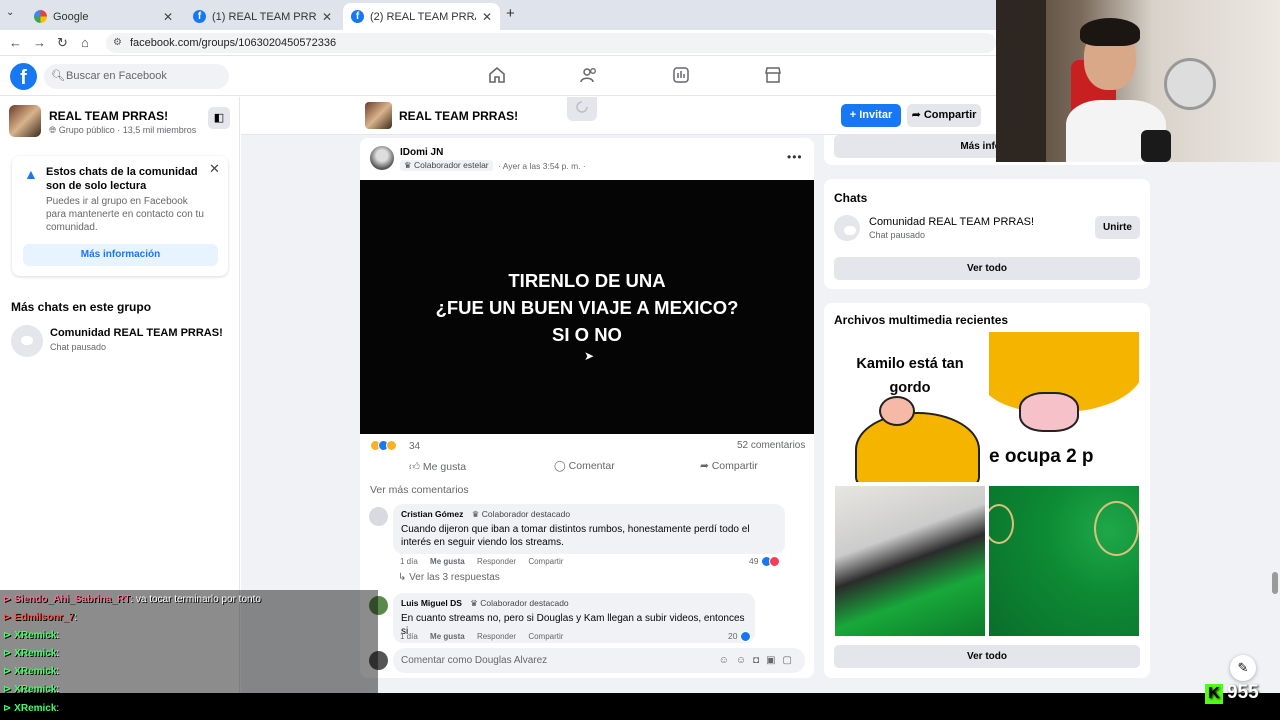 Image resolution: width=1280 pixels, height=720 pixels. What do you see at coordinates (382, 158) in the screenshot?
I see `author-avatar` at bounding box center [382, 158].